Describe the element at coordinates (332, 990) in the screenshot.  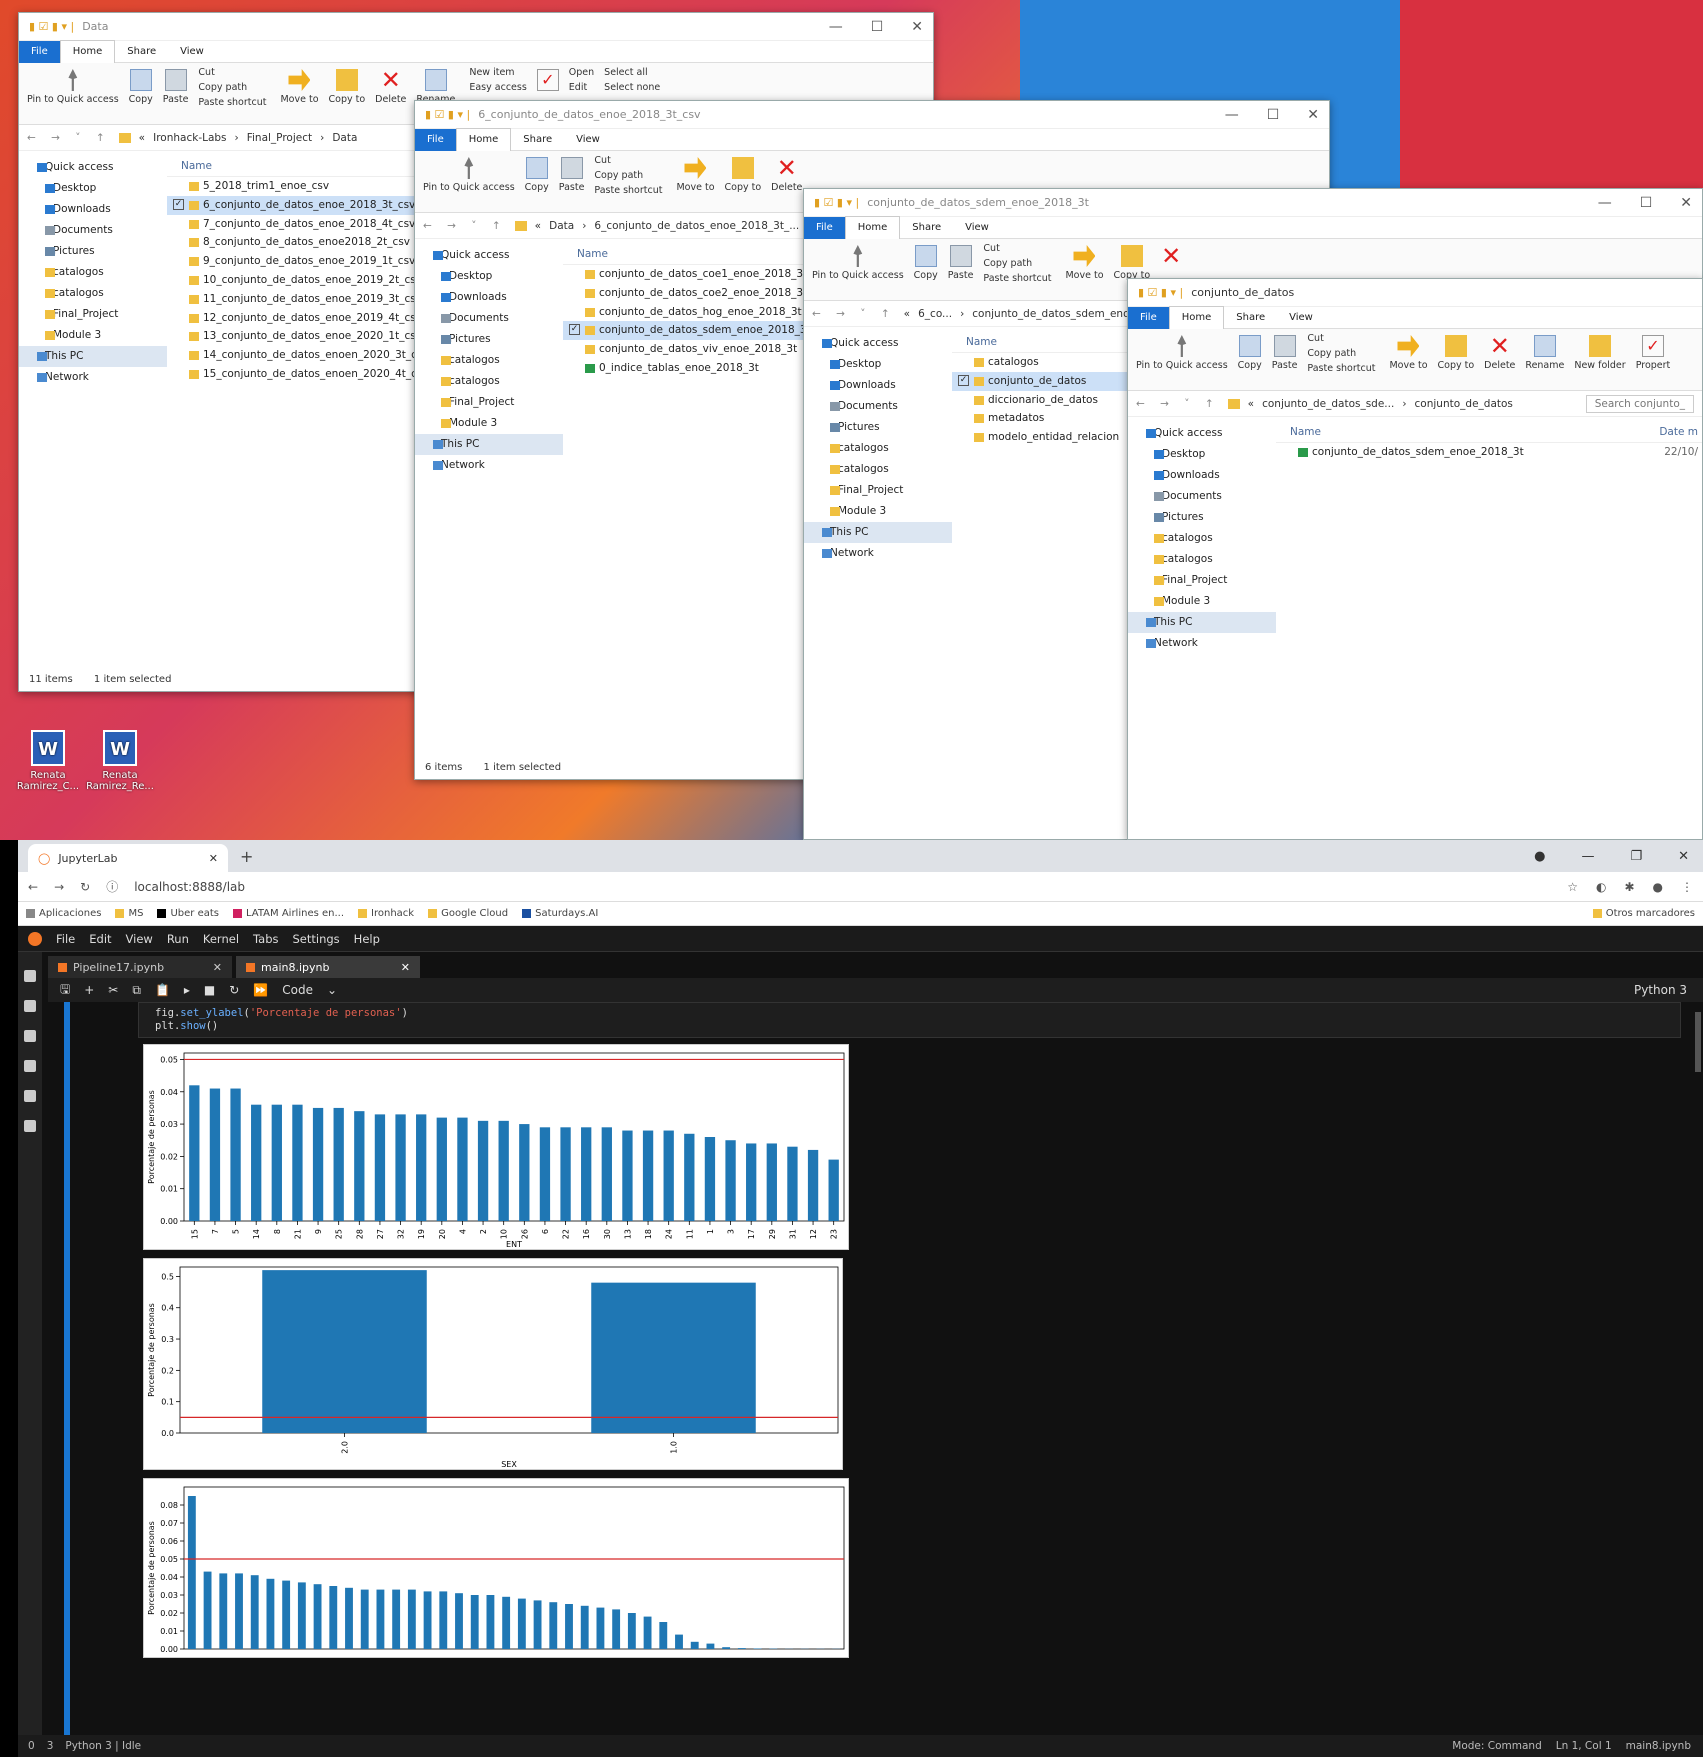
I see `chevron-down-icon: ⌄` at that location.